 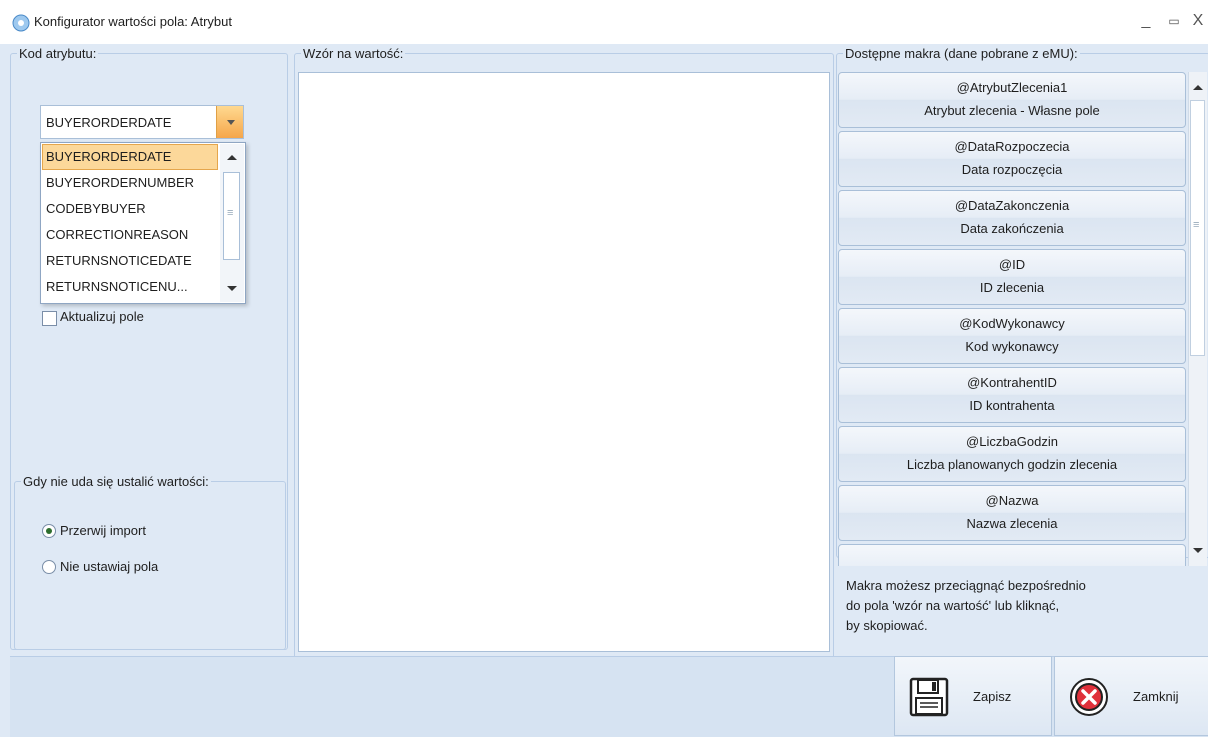 I want to click on macro-description: Data zakończenia, so click(x=1012, y=228).